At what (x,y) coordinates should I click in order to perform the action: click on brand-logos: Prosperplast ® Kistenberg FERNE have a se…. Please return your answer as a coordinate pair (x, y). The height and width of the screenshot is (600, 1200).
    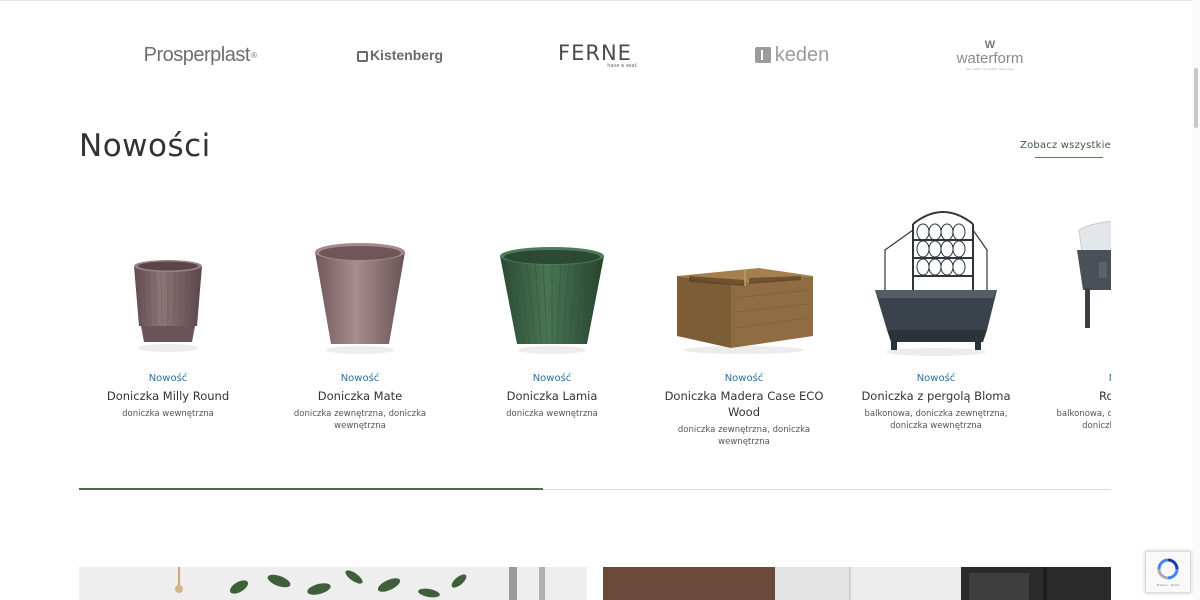
    Looking at the image, I should click on (600, 55).